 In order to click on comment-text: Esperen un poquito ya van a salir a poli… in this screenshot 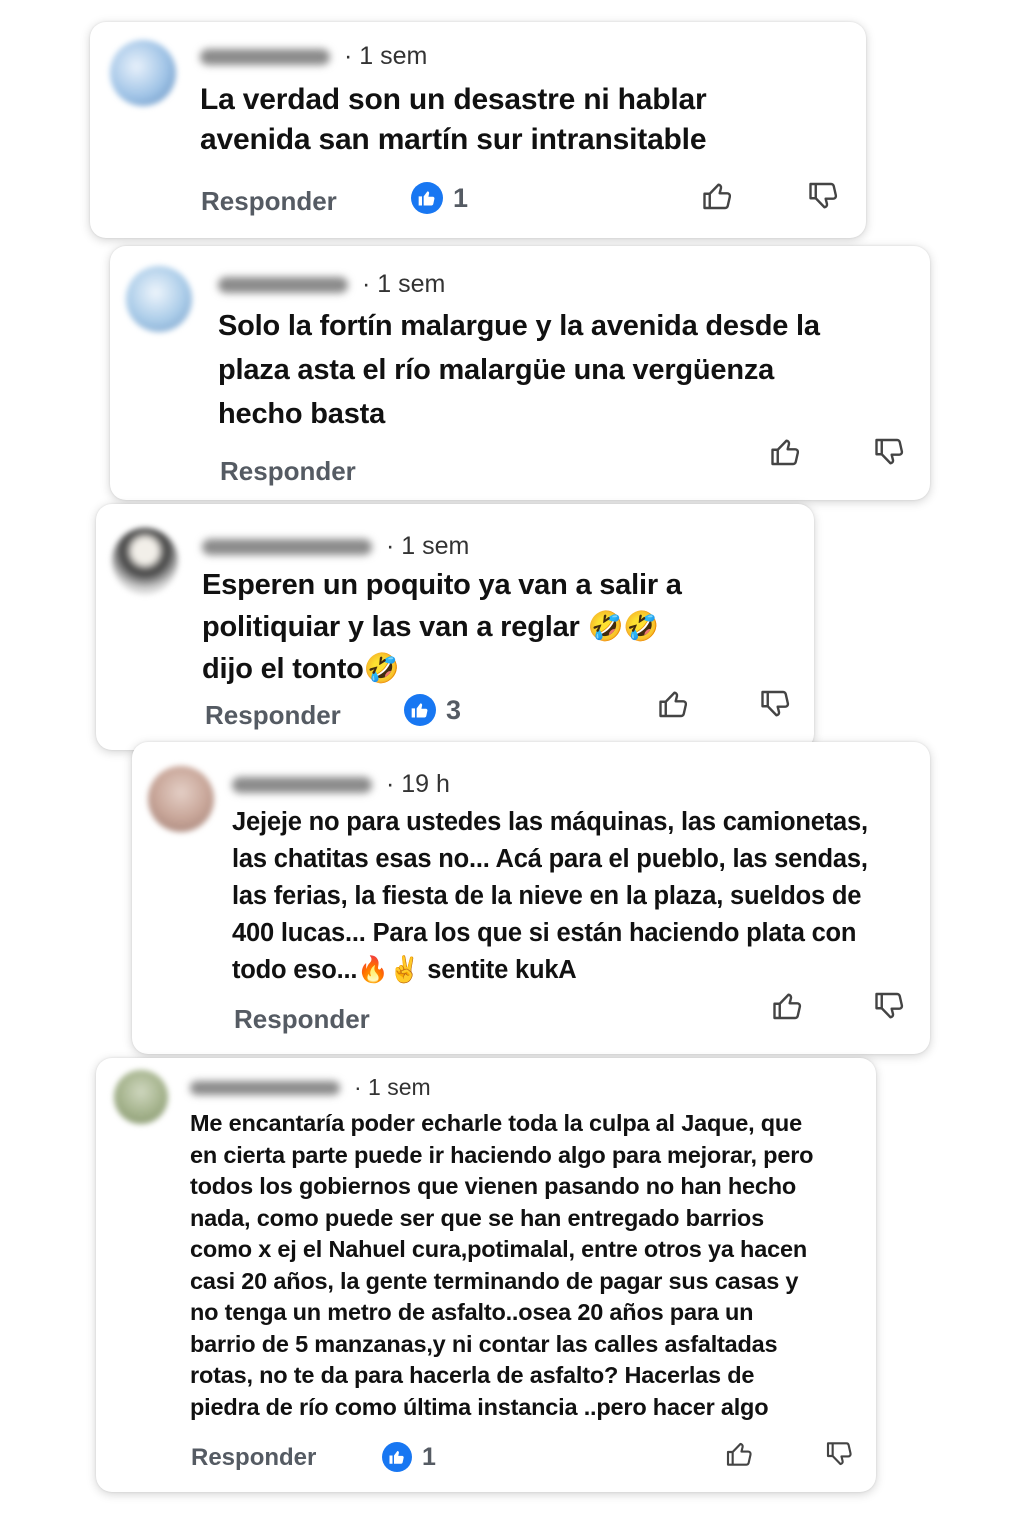, I will do `click(442, 627)`.